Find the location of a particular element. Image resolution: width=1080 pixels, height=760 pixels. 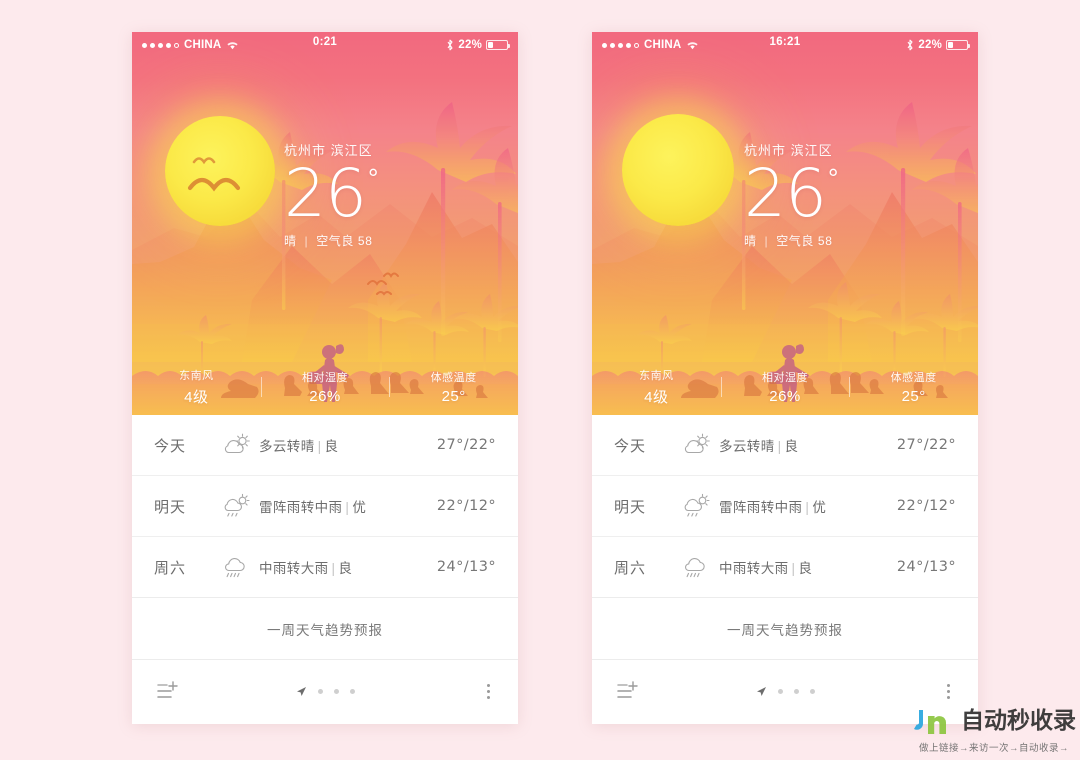

forecast-temps: 22°/12° is located at coordinates (466, 506).